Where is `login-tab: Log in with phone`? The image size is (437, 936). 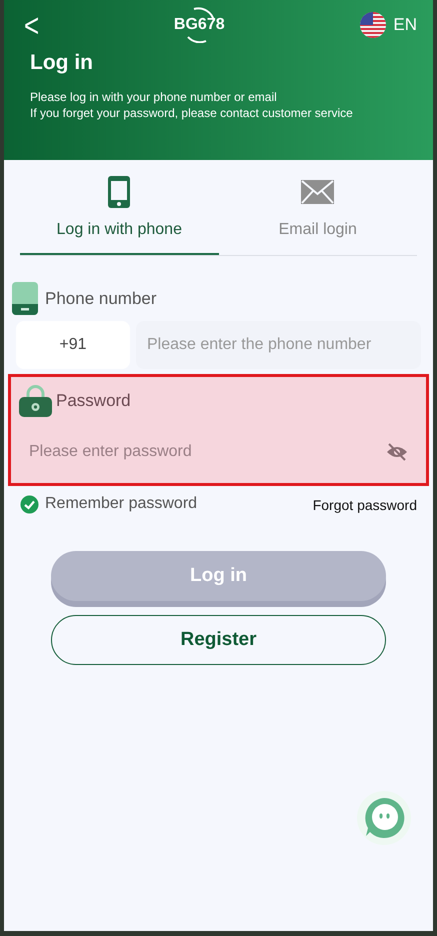 login-tab: Log in with phone is located at coordinates (119, 215).